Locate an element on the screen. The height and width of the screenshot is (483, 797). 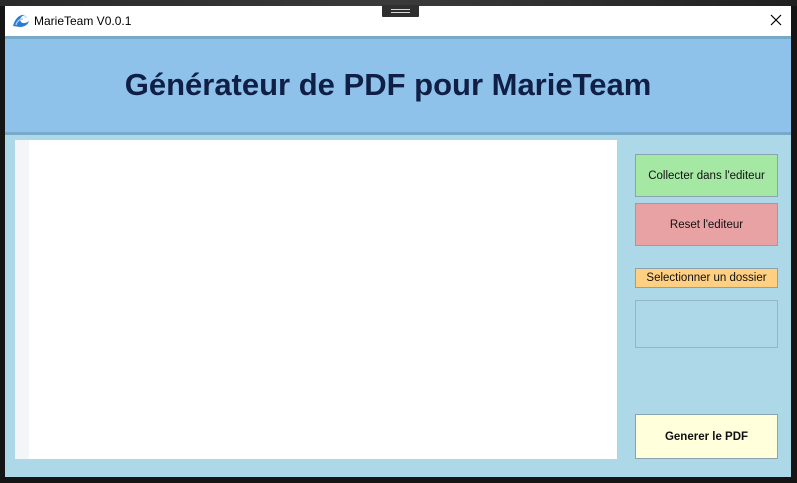
window-title: MarieTeam V0.0.1 is located at coordinates (83, 21).